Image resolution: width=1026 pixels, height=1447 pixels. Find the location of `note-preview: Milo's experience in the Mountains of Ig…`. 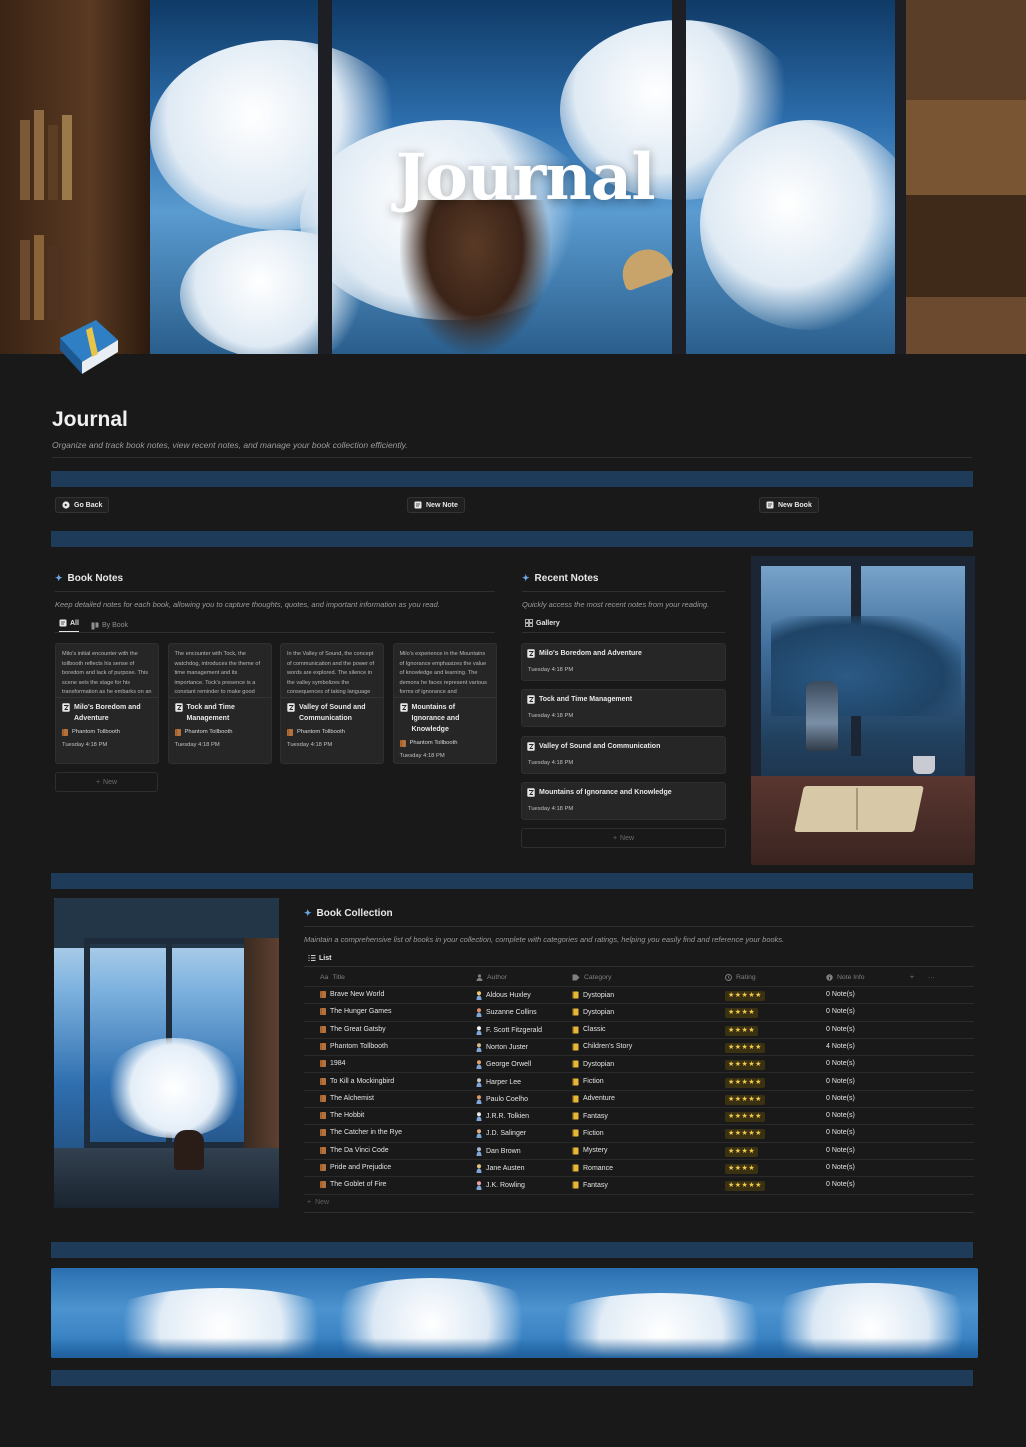

note-preview: Milo's experience in the Mountains of Ig… is located at coordinates (444, 671).